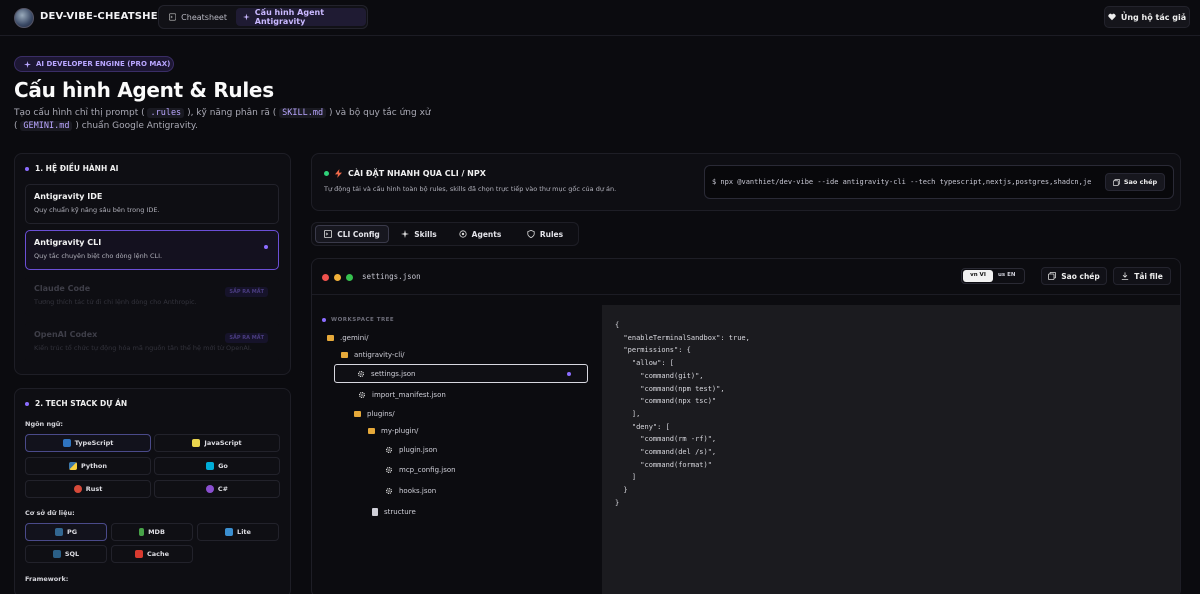 The image size is (1200, 594). What do you see at coordinates (1153, 17) in the screenshot?
I see `support-label: Ủng hộ tác giả` at bounding box center [1153, 17].